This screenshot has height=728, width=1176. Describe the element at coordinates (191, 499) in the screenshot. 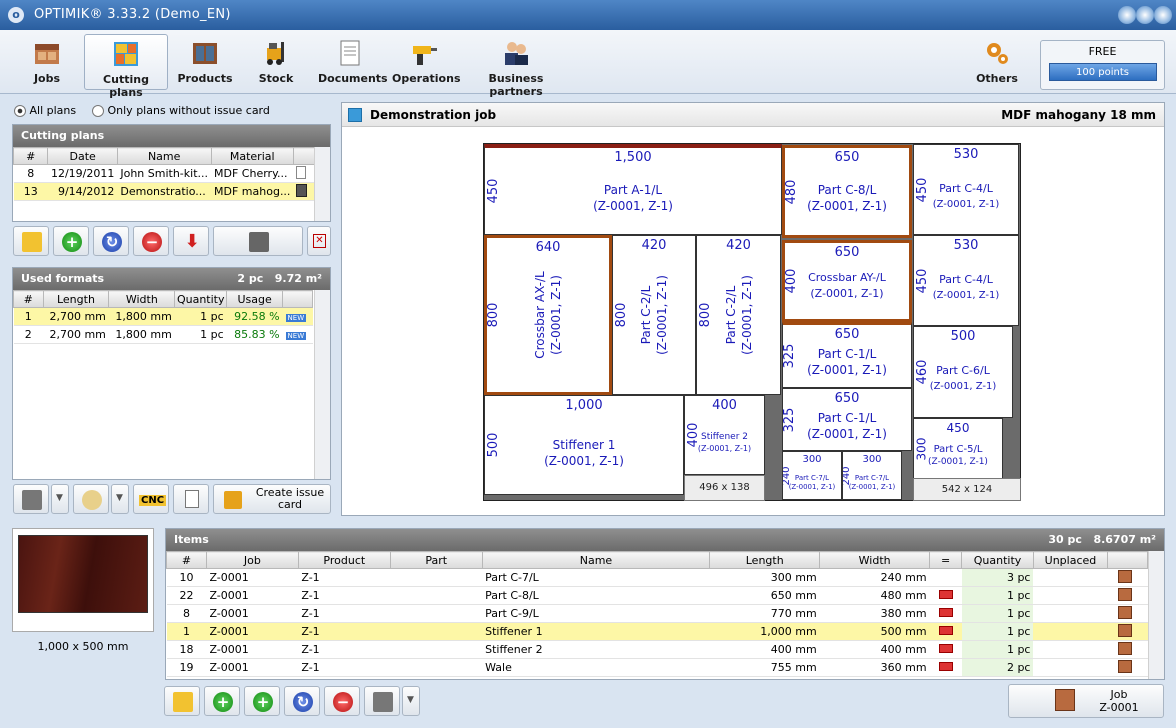

I see `document-button` at that location.